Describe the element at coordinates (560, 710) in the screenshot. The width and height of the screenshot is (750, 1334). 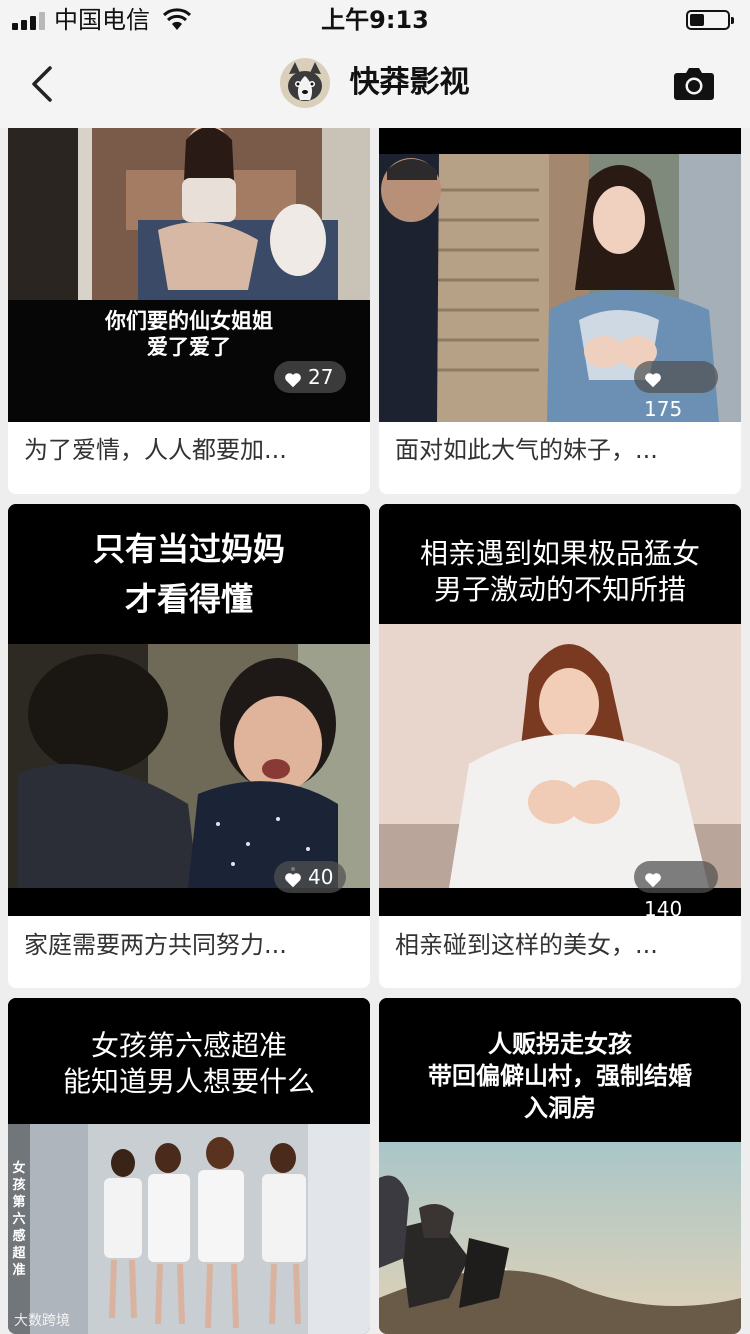
I see `video-thumbnail: 相亲遇到如果极品猛女 男子激动的不知所措 140` at that location.